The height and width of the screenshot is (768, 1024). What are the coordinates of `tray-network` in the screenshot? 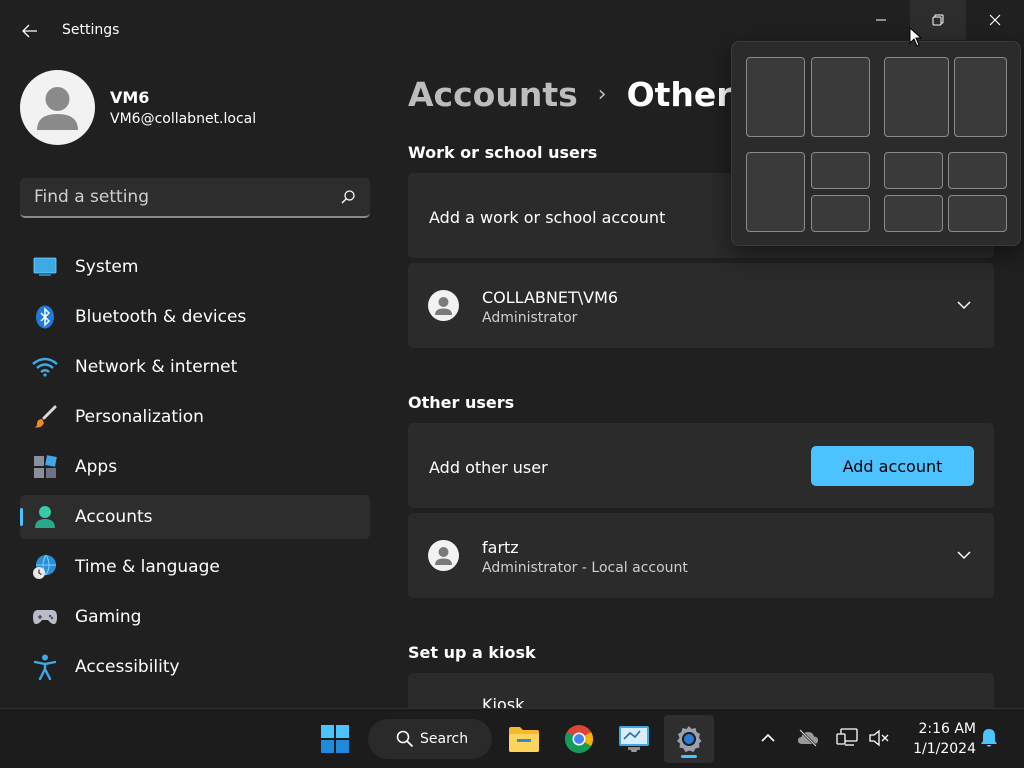 It's located at (847, 738).